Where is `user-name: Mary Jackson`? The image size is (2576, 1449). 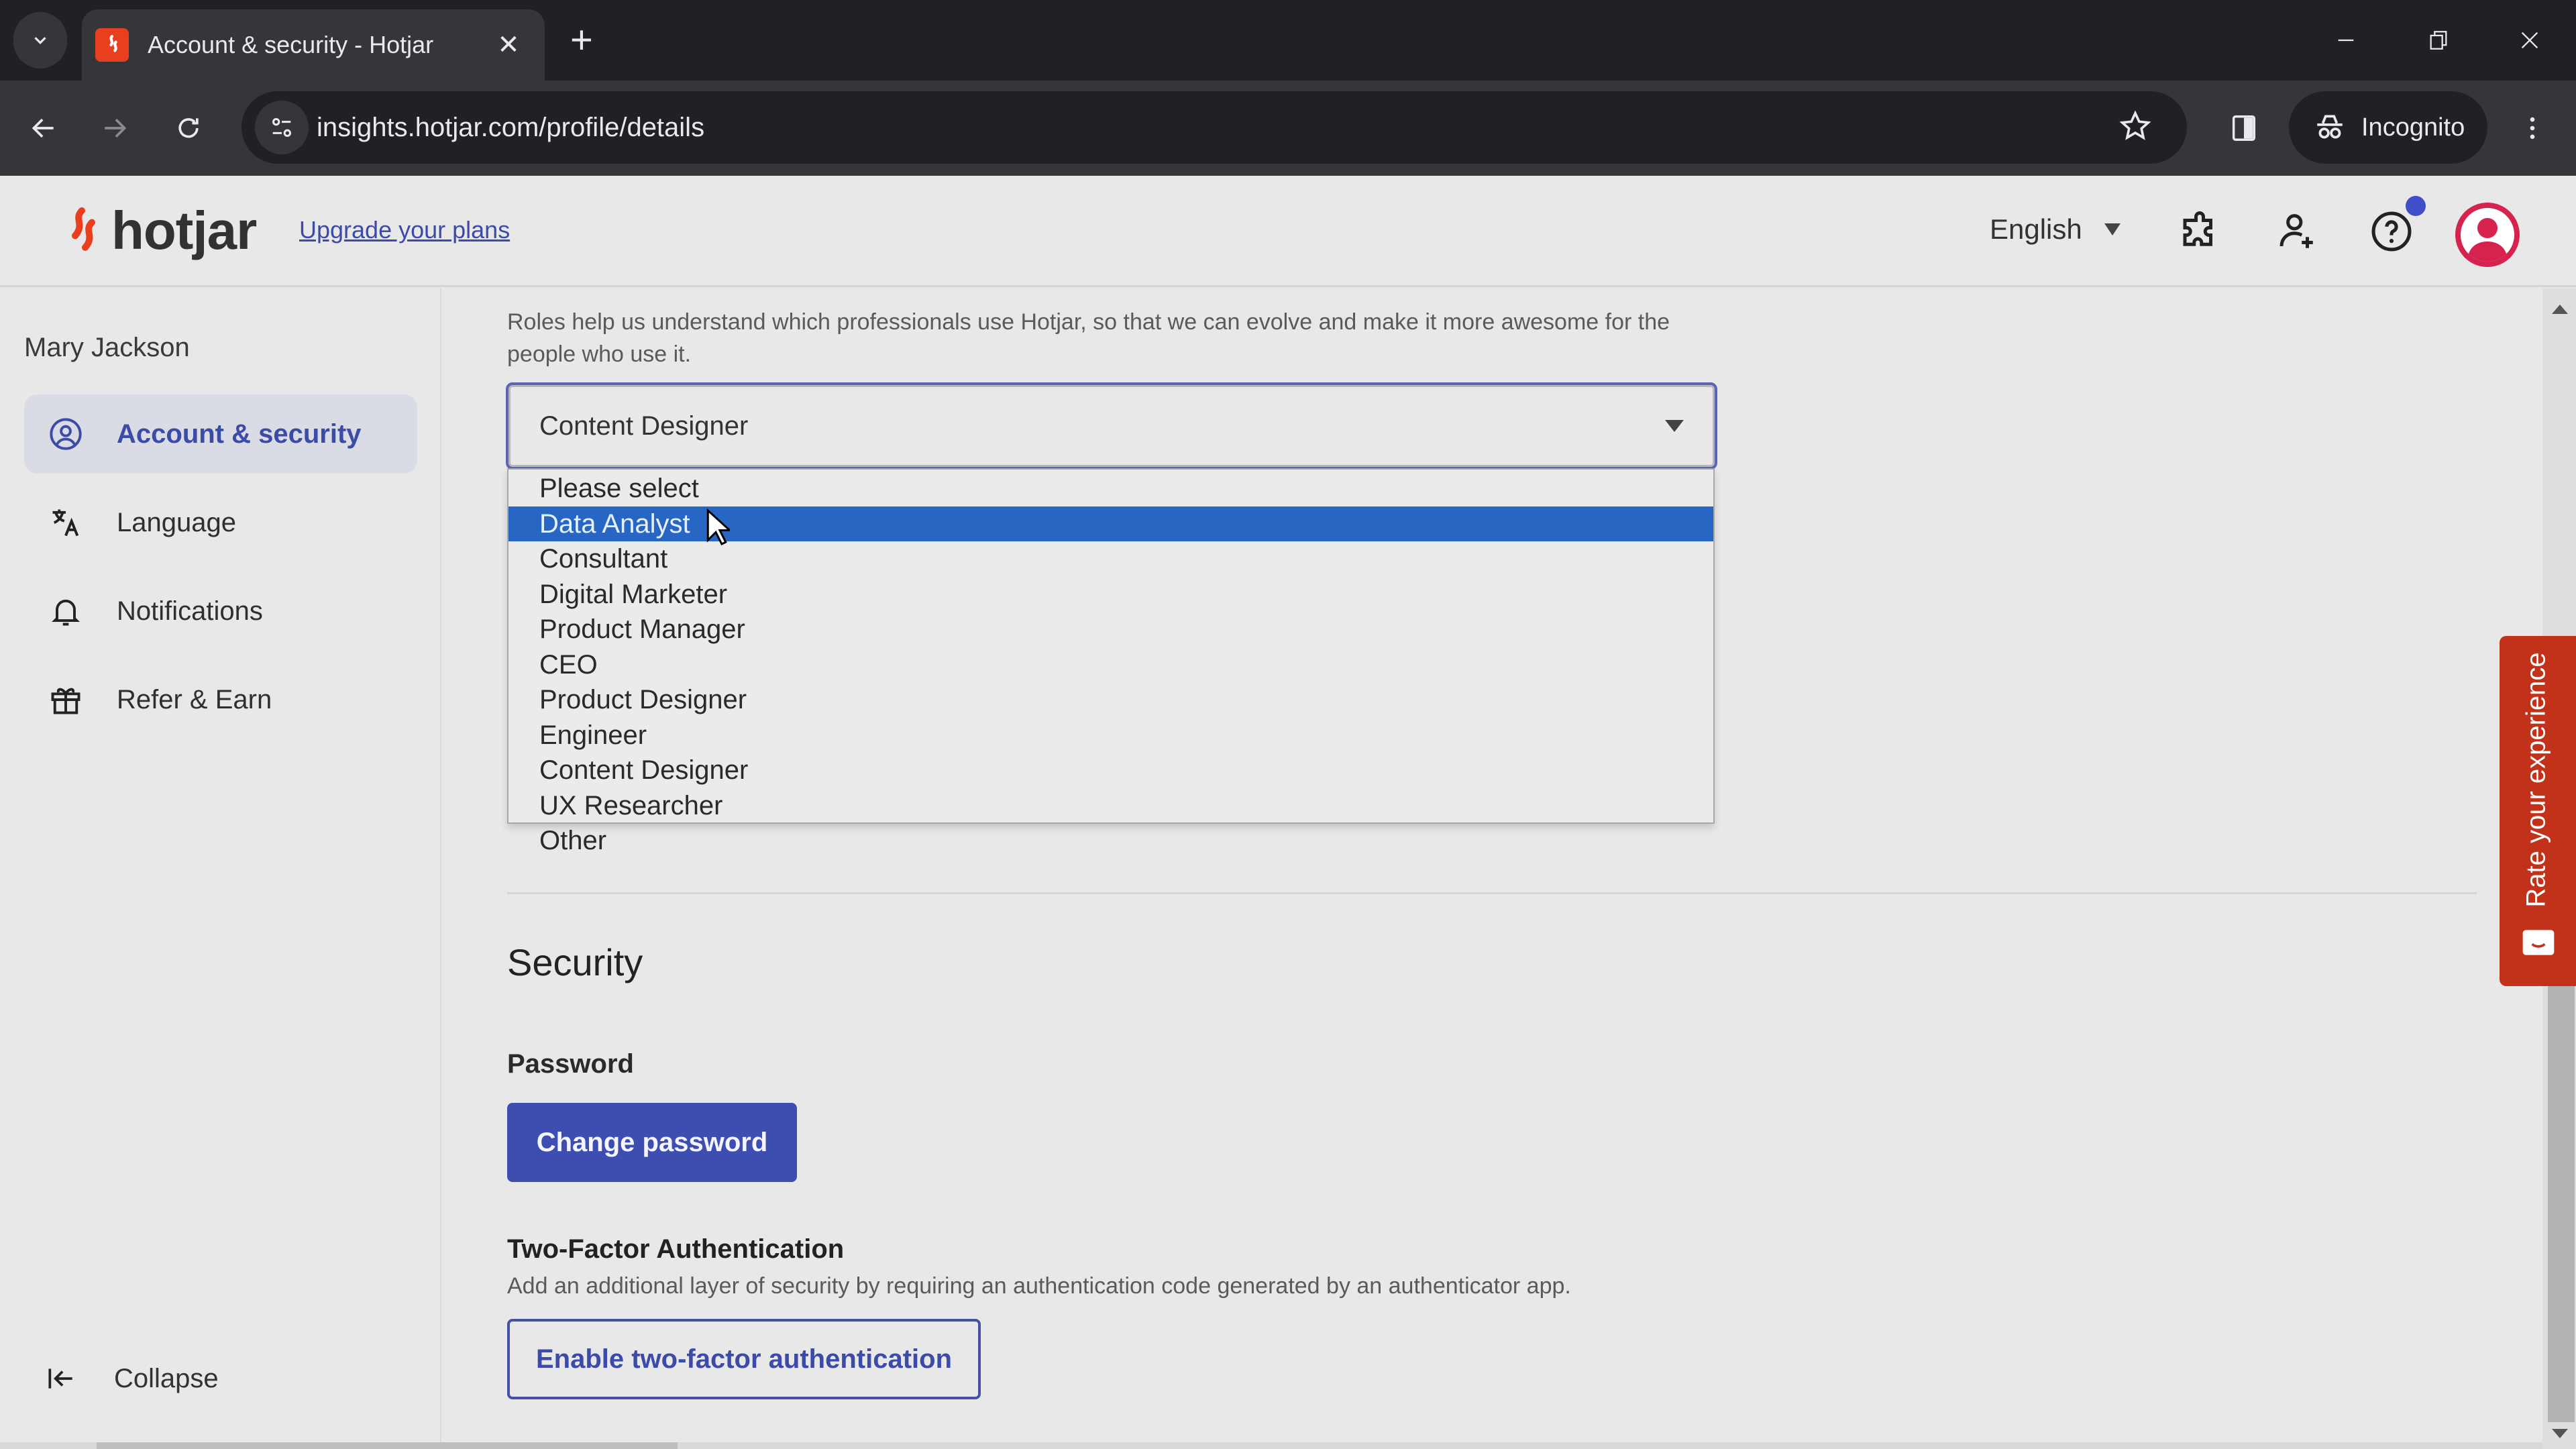
user-name: Mary Jackson is located at coordinates (107, 347).